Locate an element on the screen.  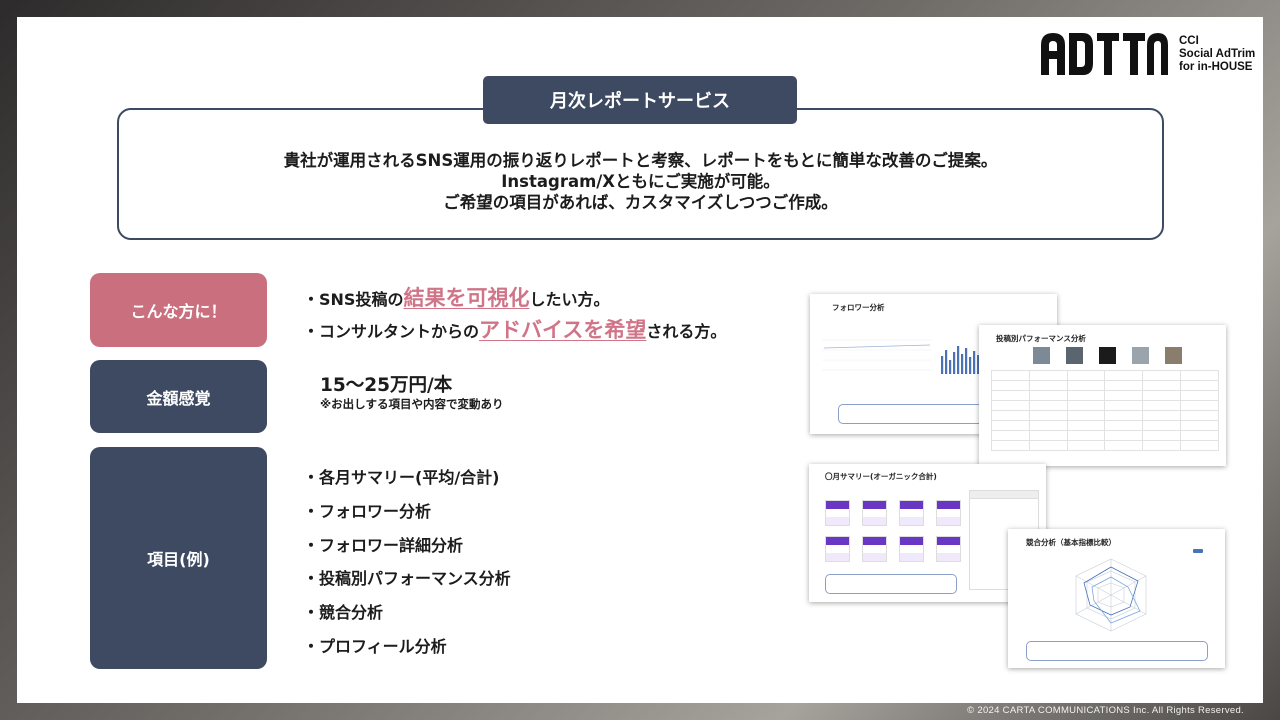
list-item: ・プロフィール分析 is located at coordinates (375, 646).